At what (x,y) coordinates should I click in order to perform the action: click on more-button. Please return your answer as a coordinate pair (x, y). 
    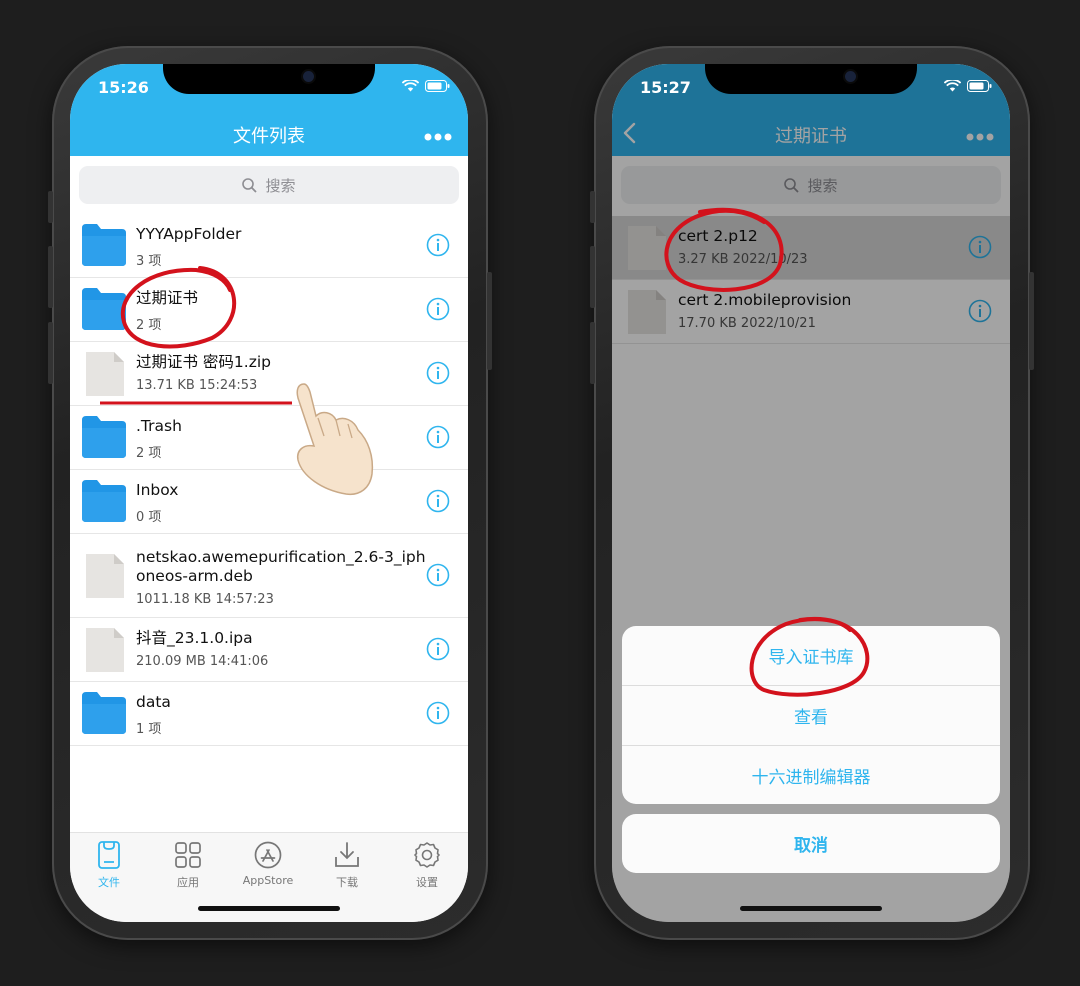
    Looking at the image, I should click on (438, 135).